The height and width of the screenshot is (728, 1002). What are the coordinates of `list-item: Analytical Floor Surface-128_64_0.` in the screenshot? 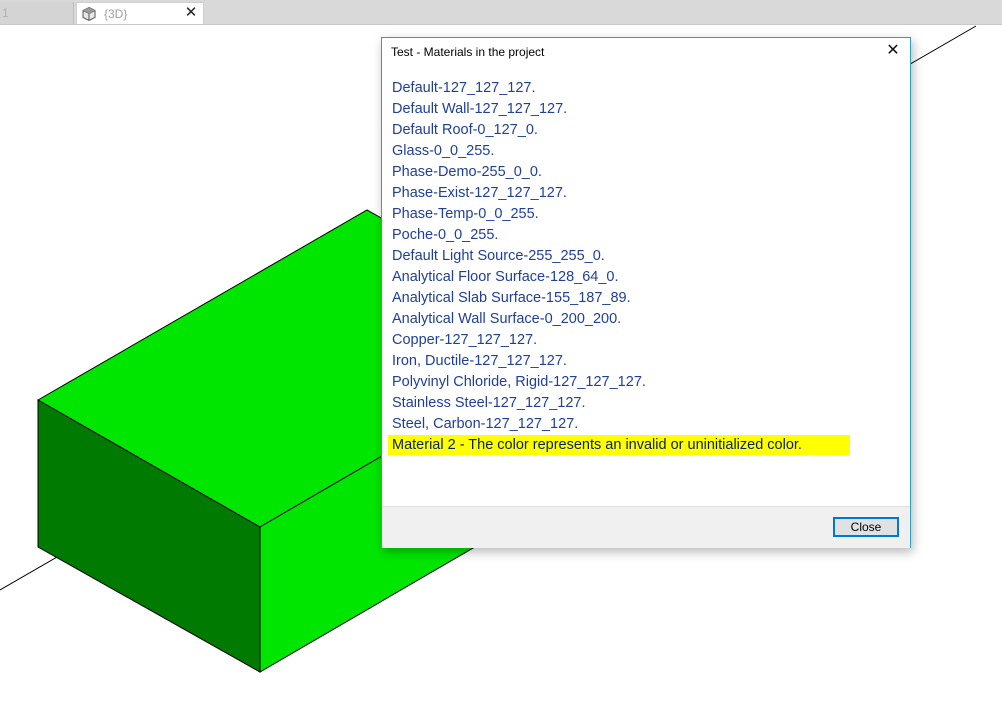 It's located at (505, 277).